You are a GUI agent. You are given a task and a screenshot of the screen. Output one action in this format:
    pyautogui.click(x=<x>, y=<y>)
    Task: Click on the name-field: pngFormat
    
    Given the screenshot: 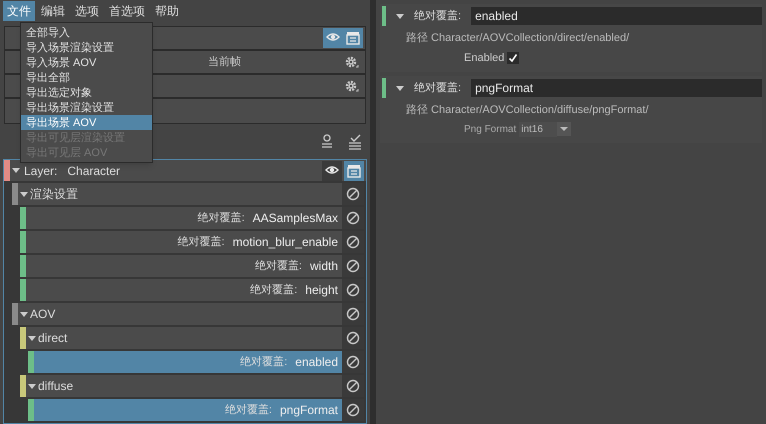 What is the action you would take?
    pyautogui.click(x=616, y=88)
    